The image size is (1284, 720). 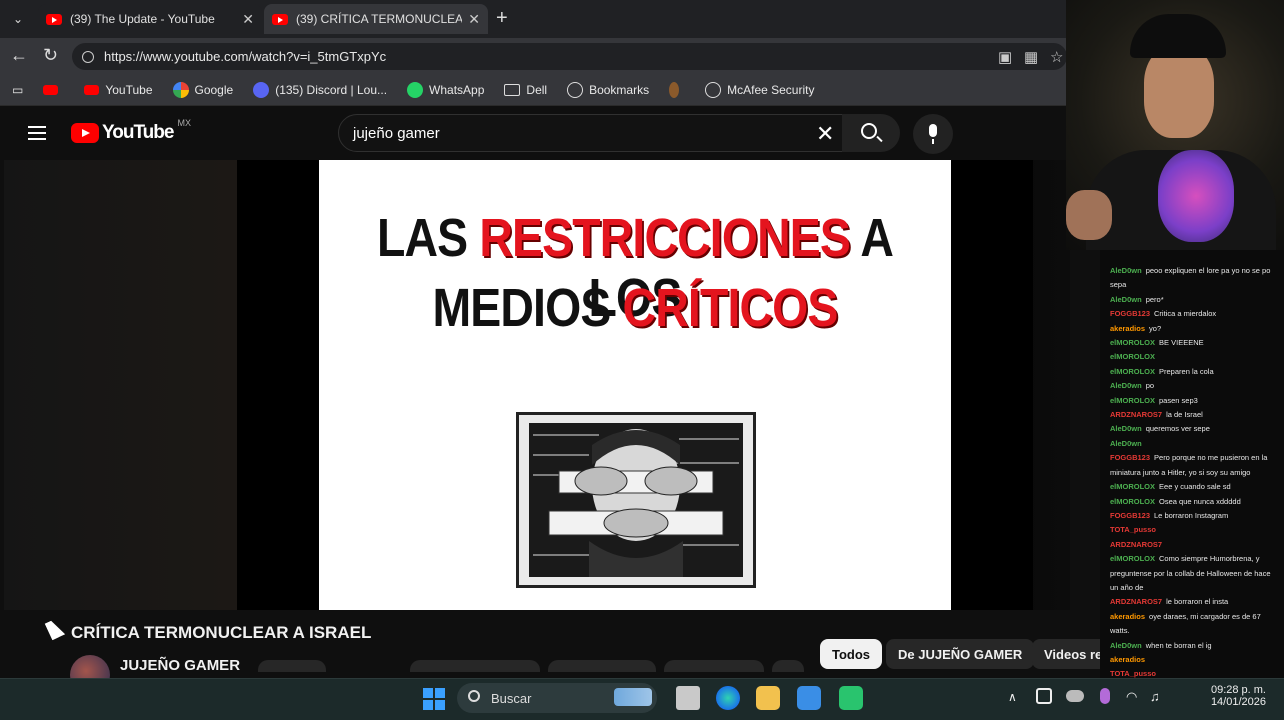 I want to click on chat-text: Le borraron Instagram, so click(x=1191, y=515).